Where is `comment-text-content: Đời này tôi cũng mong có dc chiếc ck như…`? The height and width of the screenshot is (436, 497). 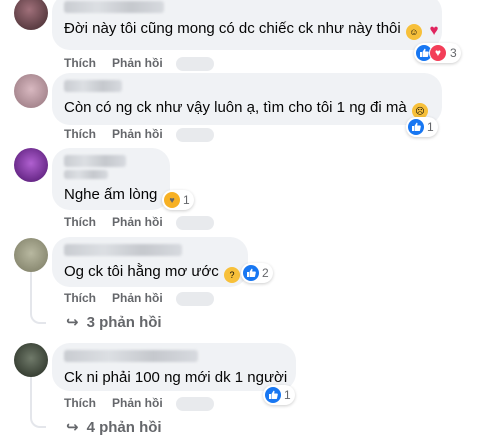 comment-text-content: Đời này tôi cũng mong có dc chiếc ck như… is located at coordinates (232, 28).